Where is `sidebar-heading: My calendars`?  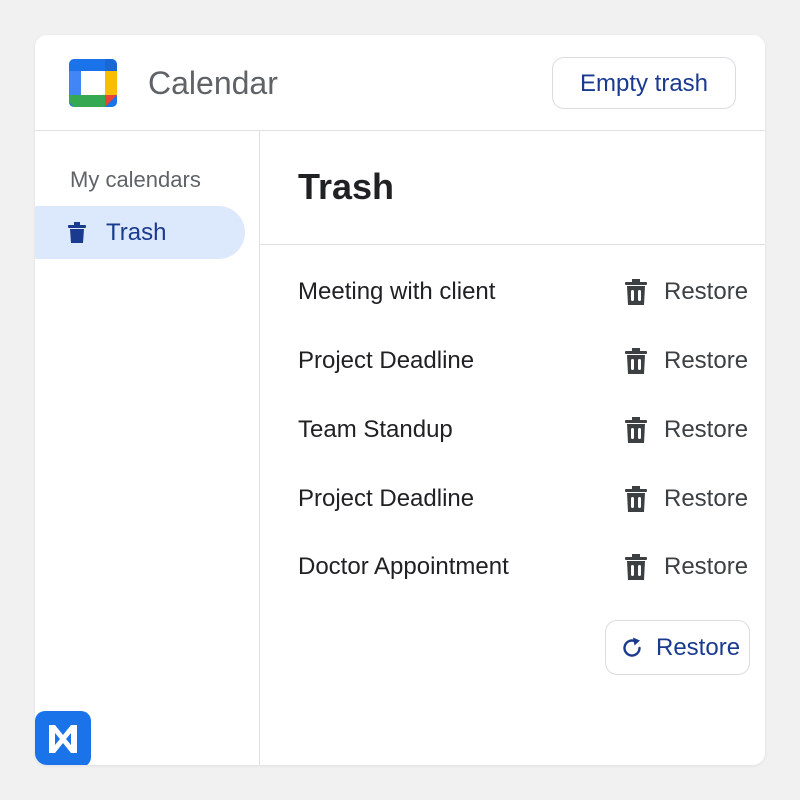
sidebar-heading: My calendars is located at coordinates (135, 179).